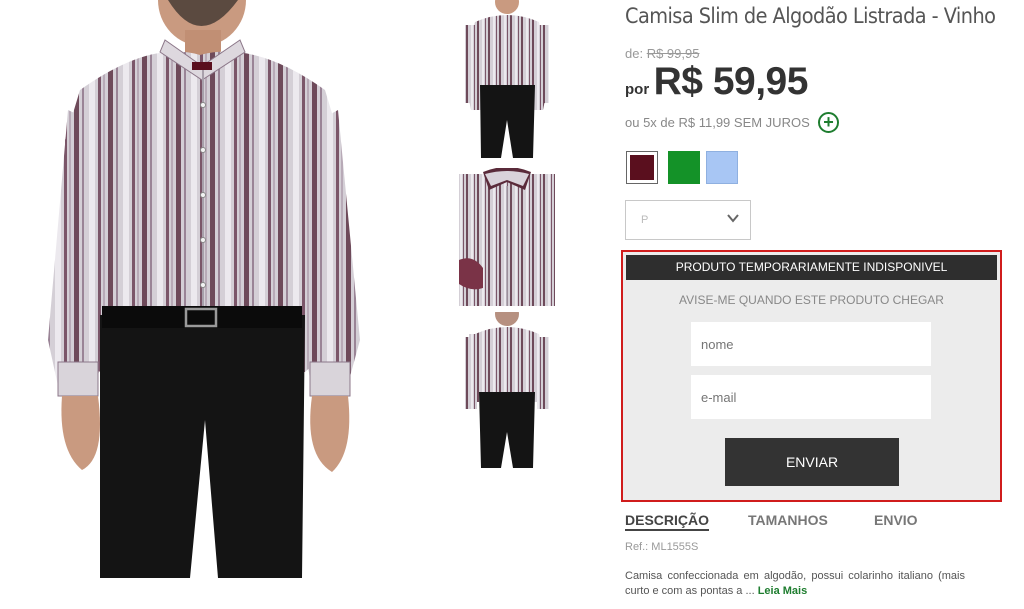  What do you see at coordinates (645, 220) in the screenshot?
I see `size-select-value: P` at bounding box center [645, 220].